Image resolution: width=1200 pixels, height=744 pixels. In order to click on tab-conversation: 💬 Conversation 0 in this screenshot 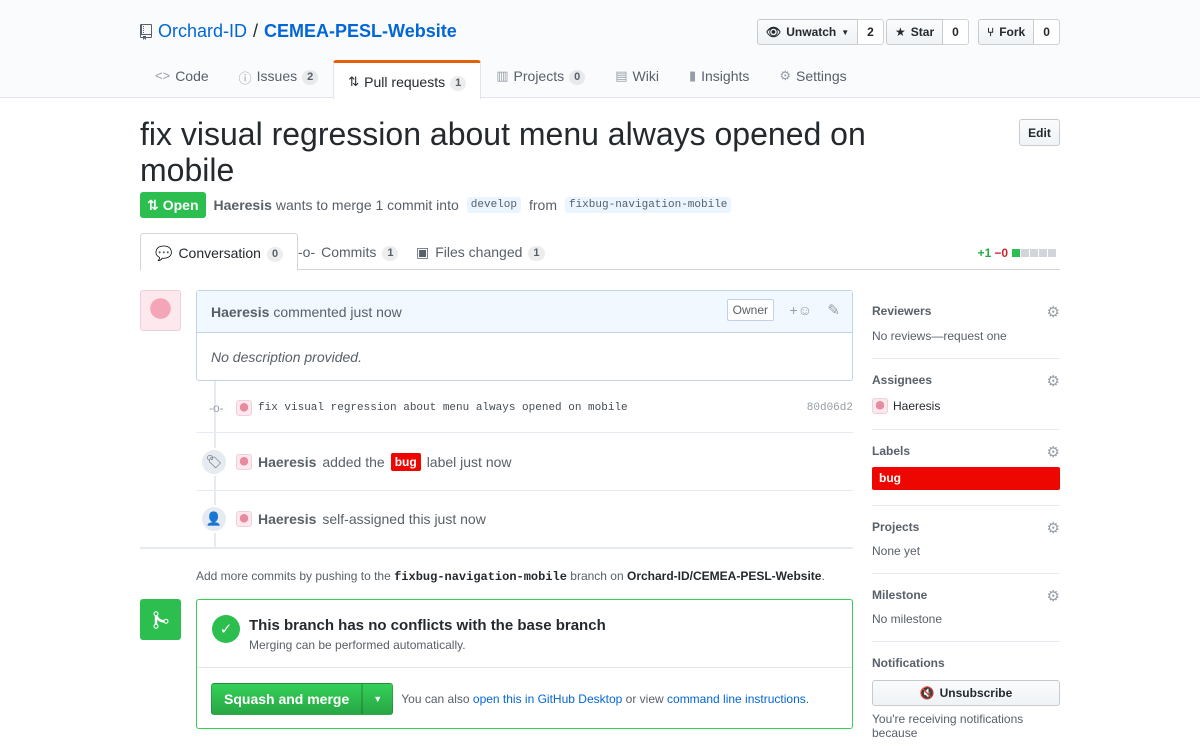, I will do `click(219, 252)`.